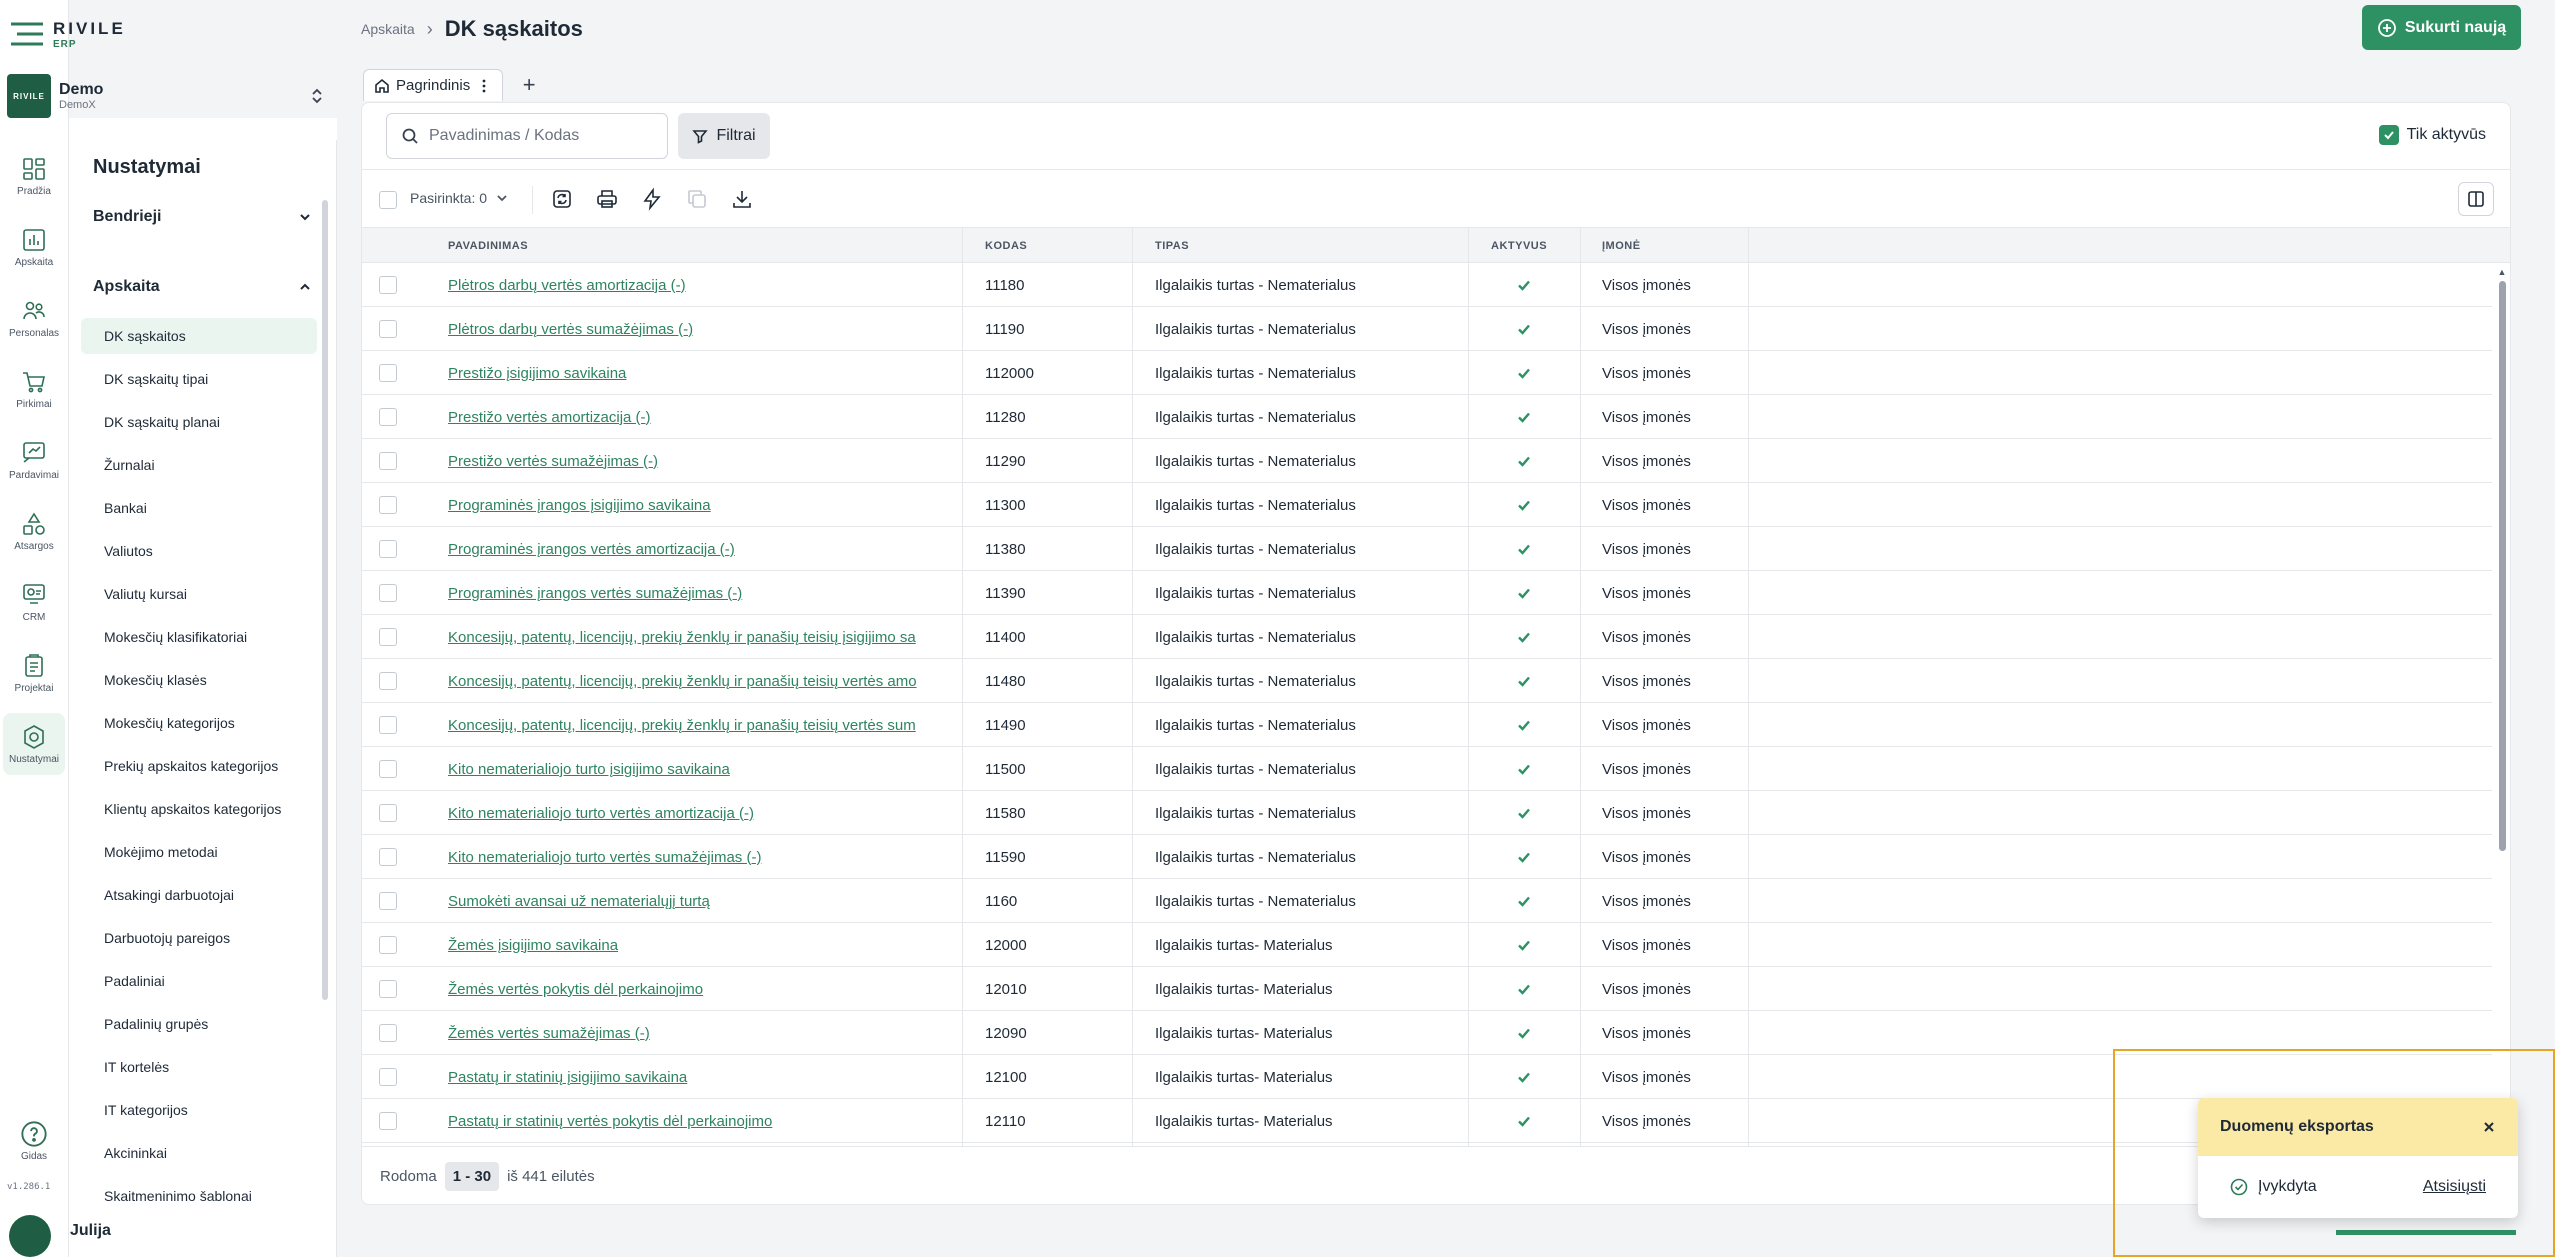 Image resolution: width=2555 pixels, height=1257 pixels. I want to click on rail-item-pradžia: Pradžia, so click(34, 176).